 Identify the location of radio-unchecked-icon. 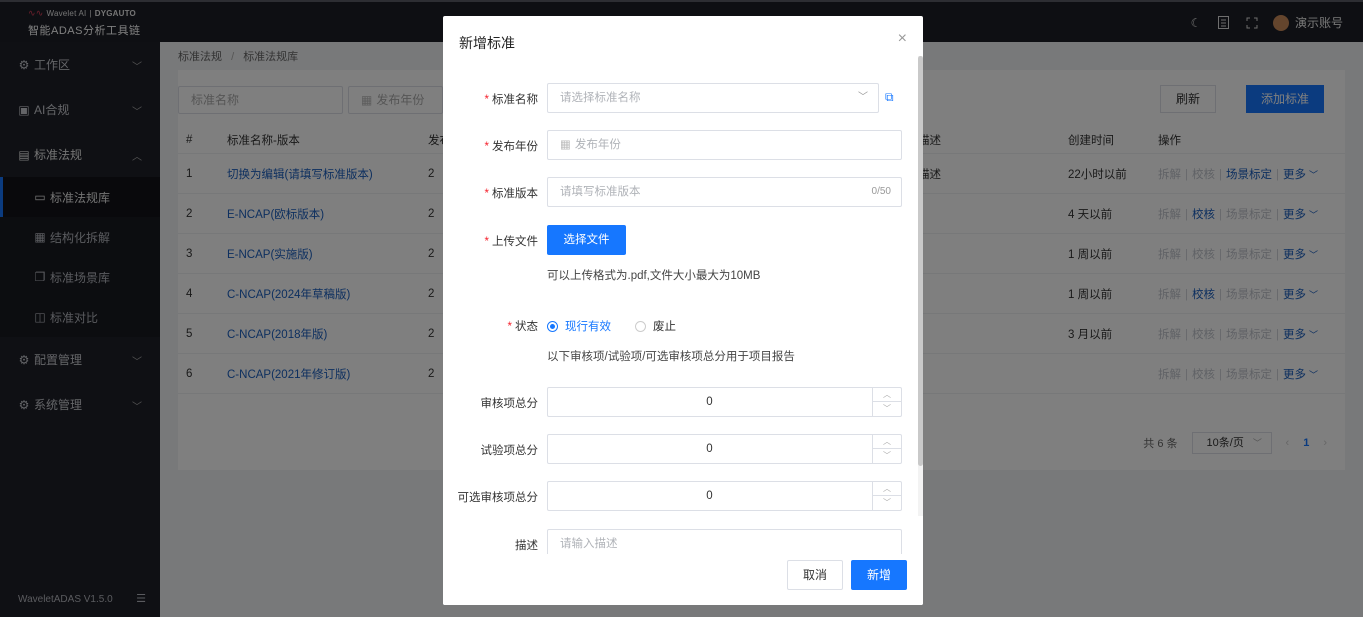
(640, 326).